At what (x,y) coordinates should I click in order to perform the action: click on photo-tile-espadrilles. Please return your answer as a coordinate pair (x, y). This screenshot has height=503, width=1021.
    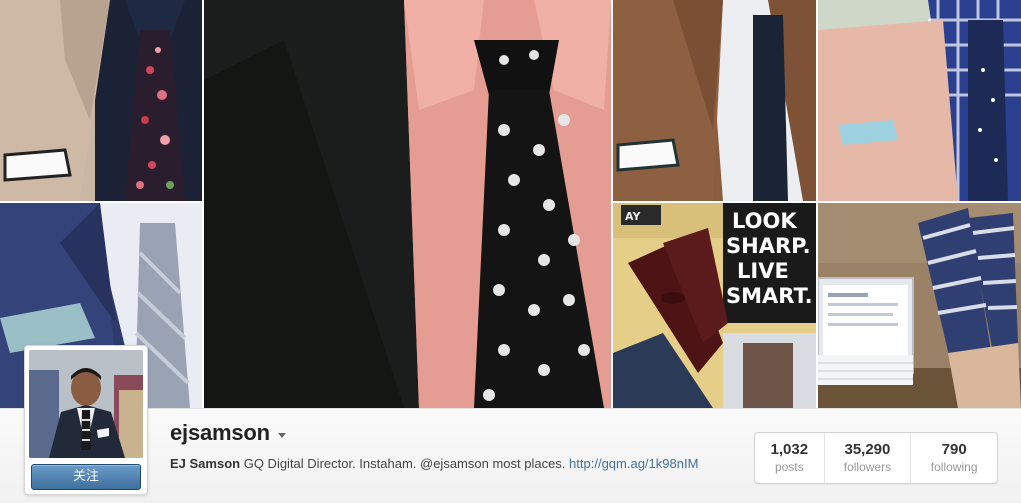
    Looking at the image, I should click on (919, 305).